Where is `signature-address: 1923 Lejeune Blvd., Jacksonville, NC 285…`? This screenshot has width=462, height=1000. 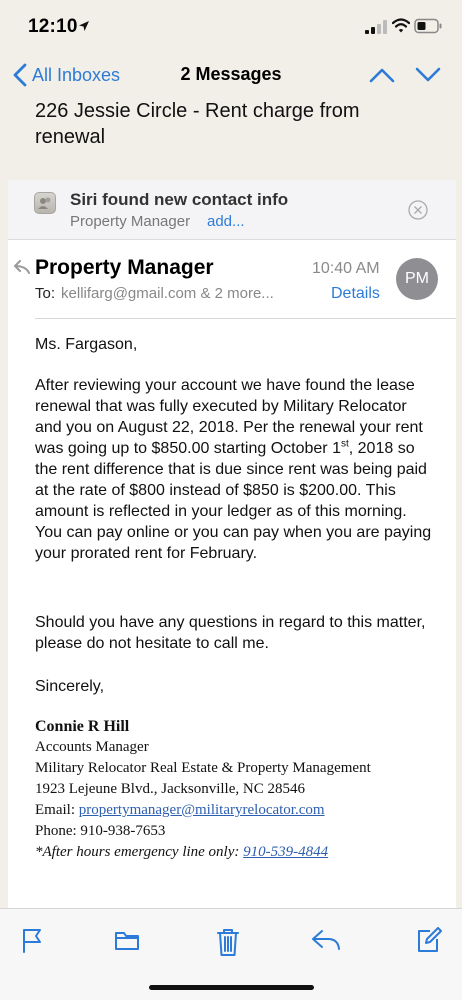
signature-address: 1923 Lejeune Blvd., Jacksonville, NC 285… is located at coordinates (170, 789).